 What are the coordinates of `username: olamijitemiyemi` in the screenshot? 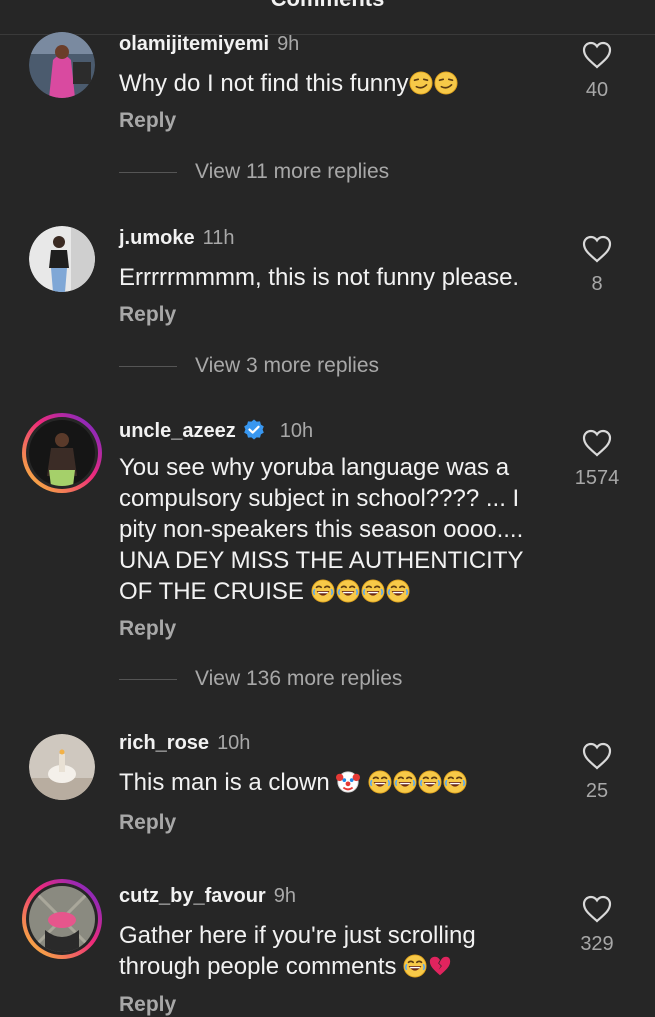 It's located at (194, 44).